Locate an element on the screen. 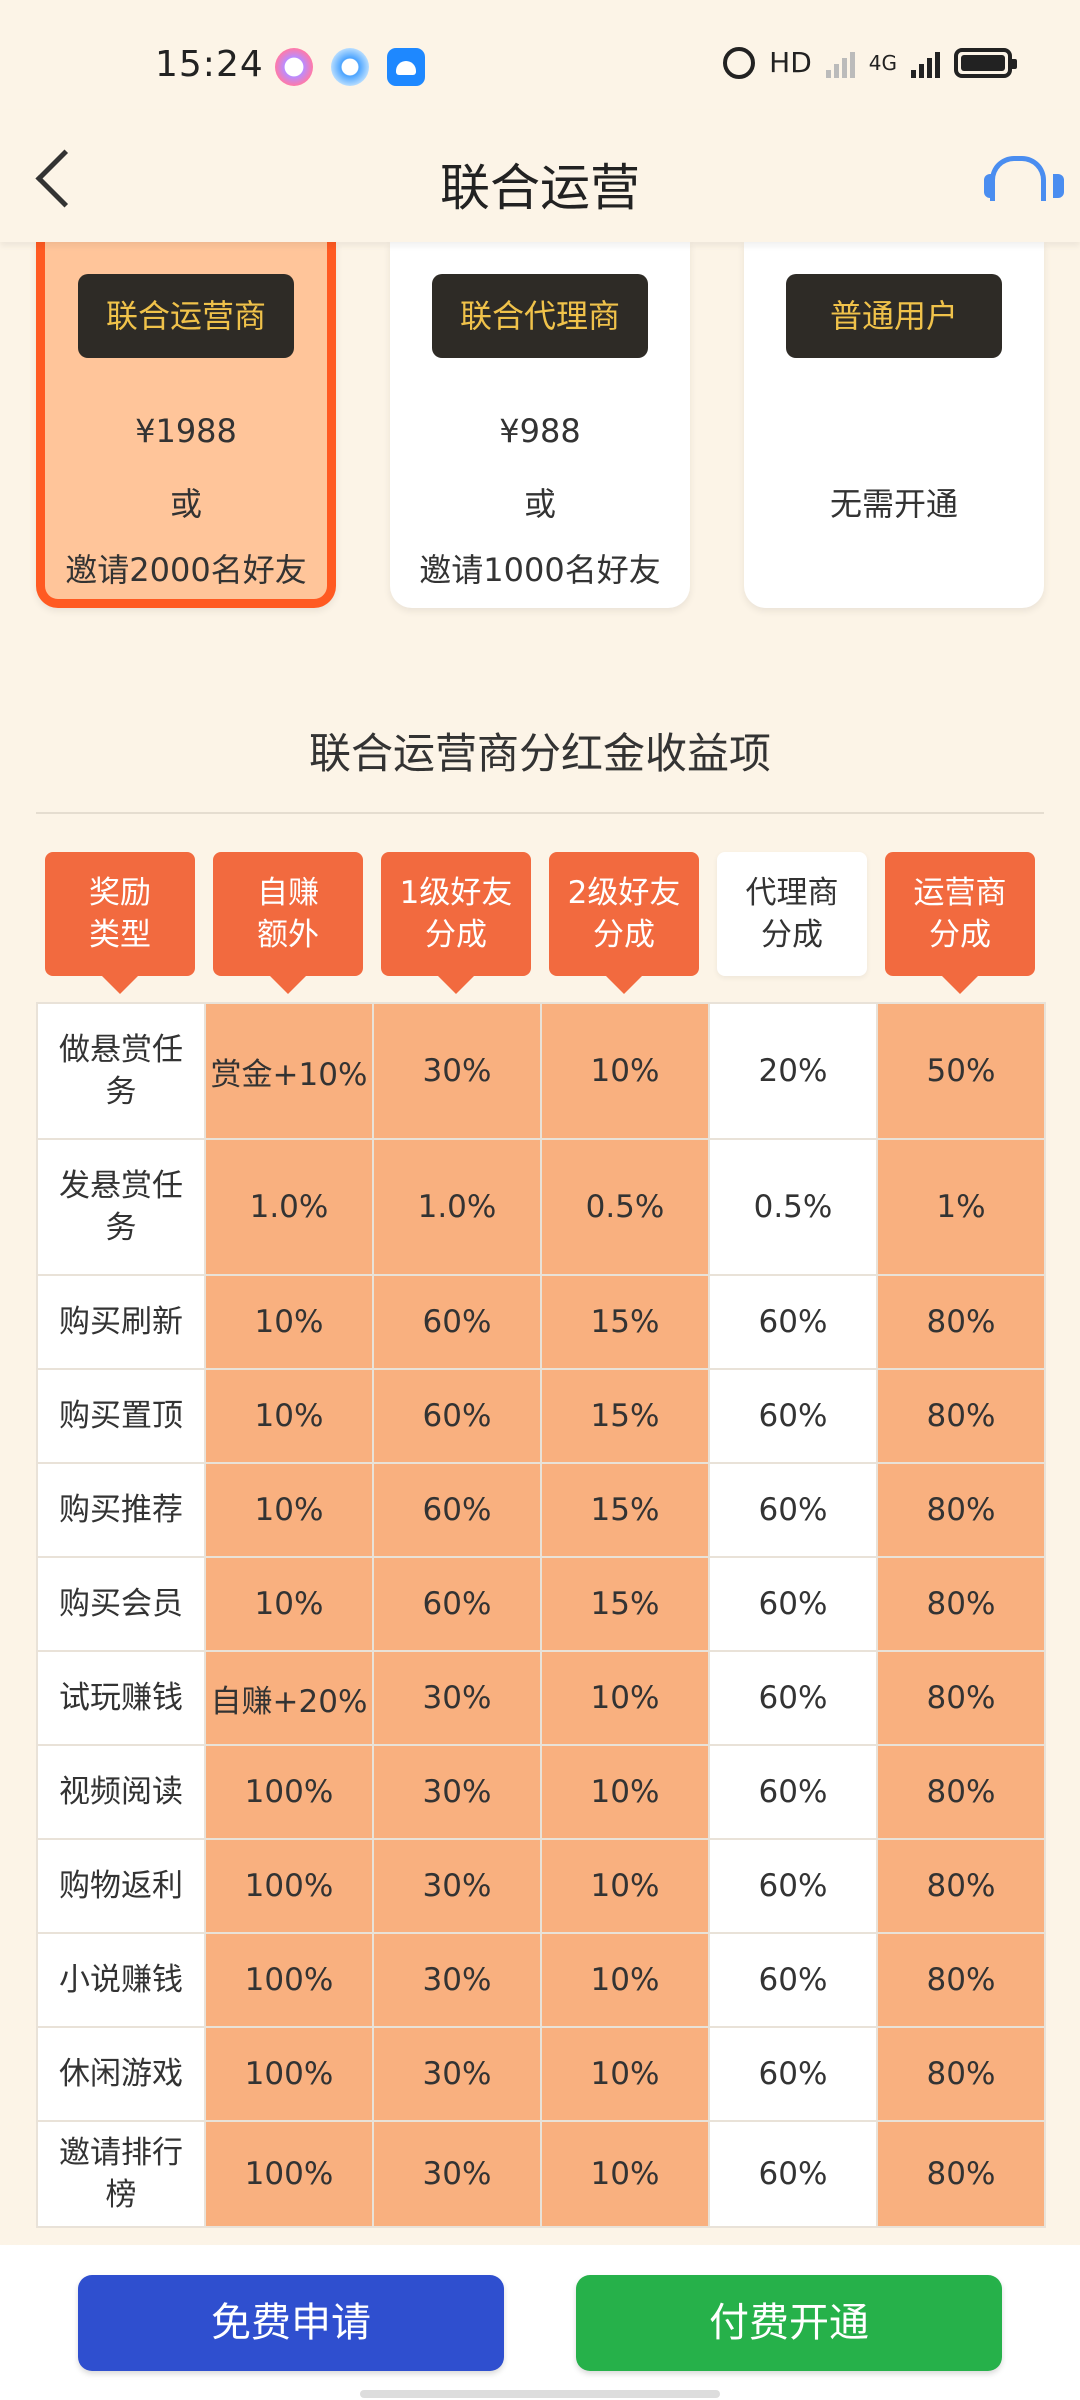  table-cell: 赏金+10% is located at coordinates (289, 1071).